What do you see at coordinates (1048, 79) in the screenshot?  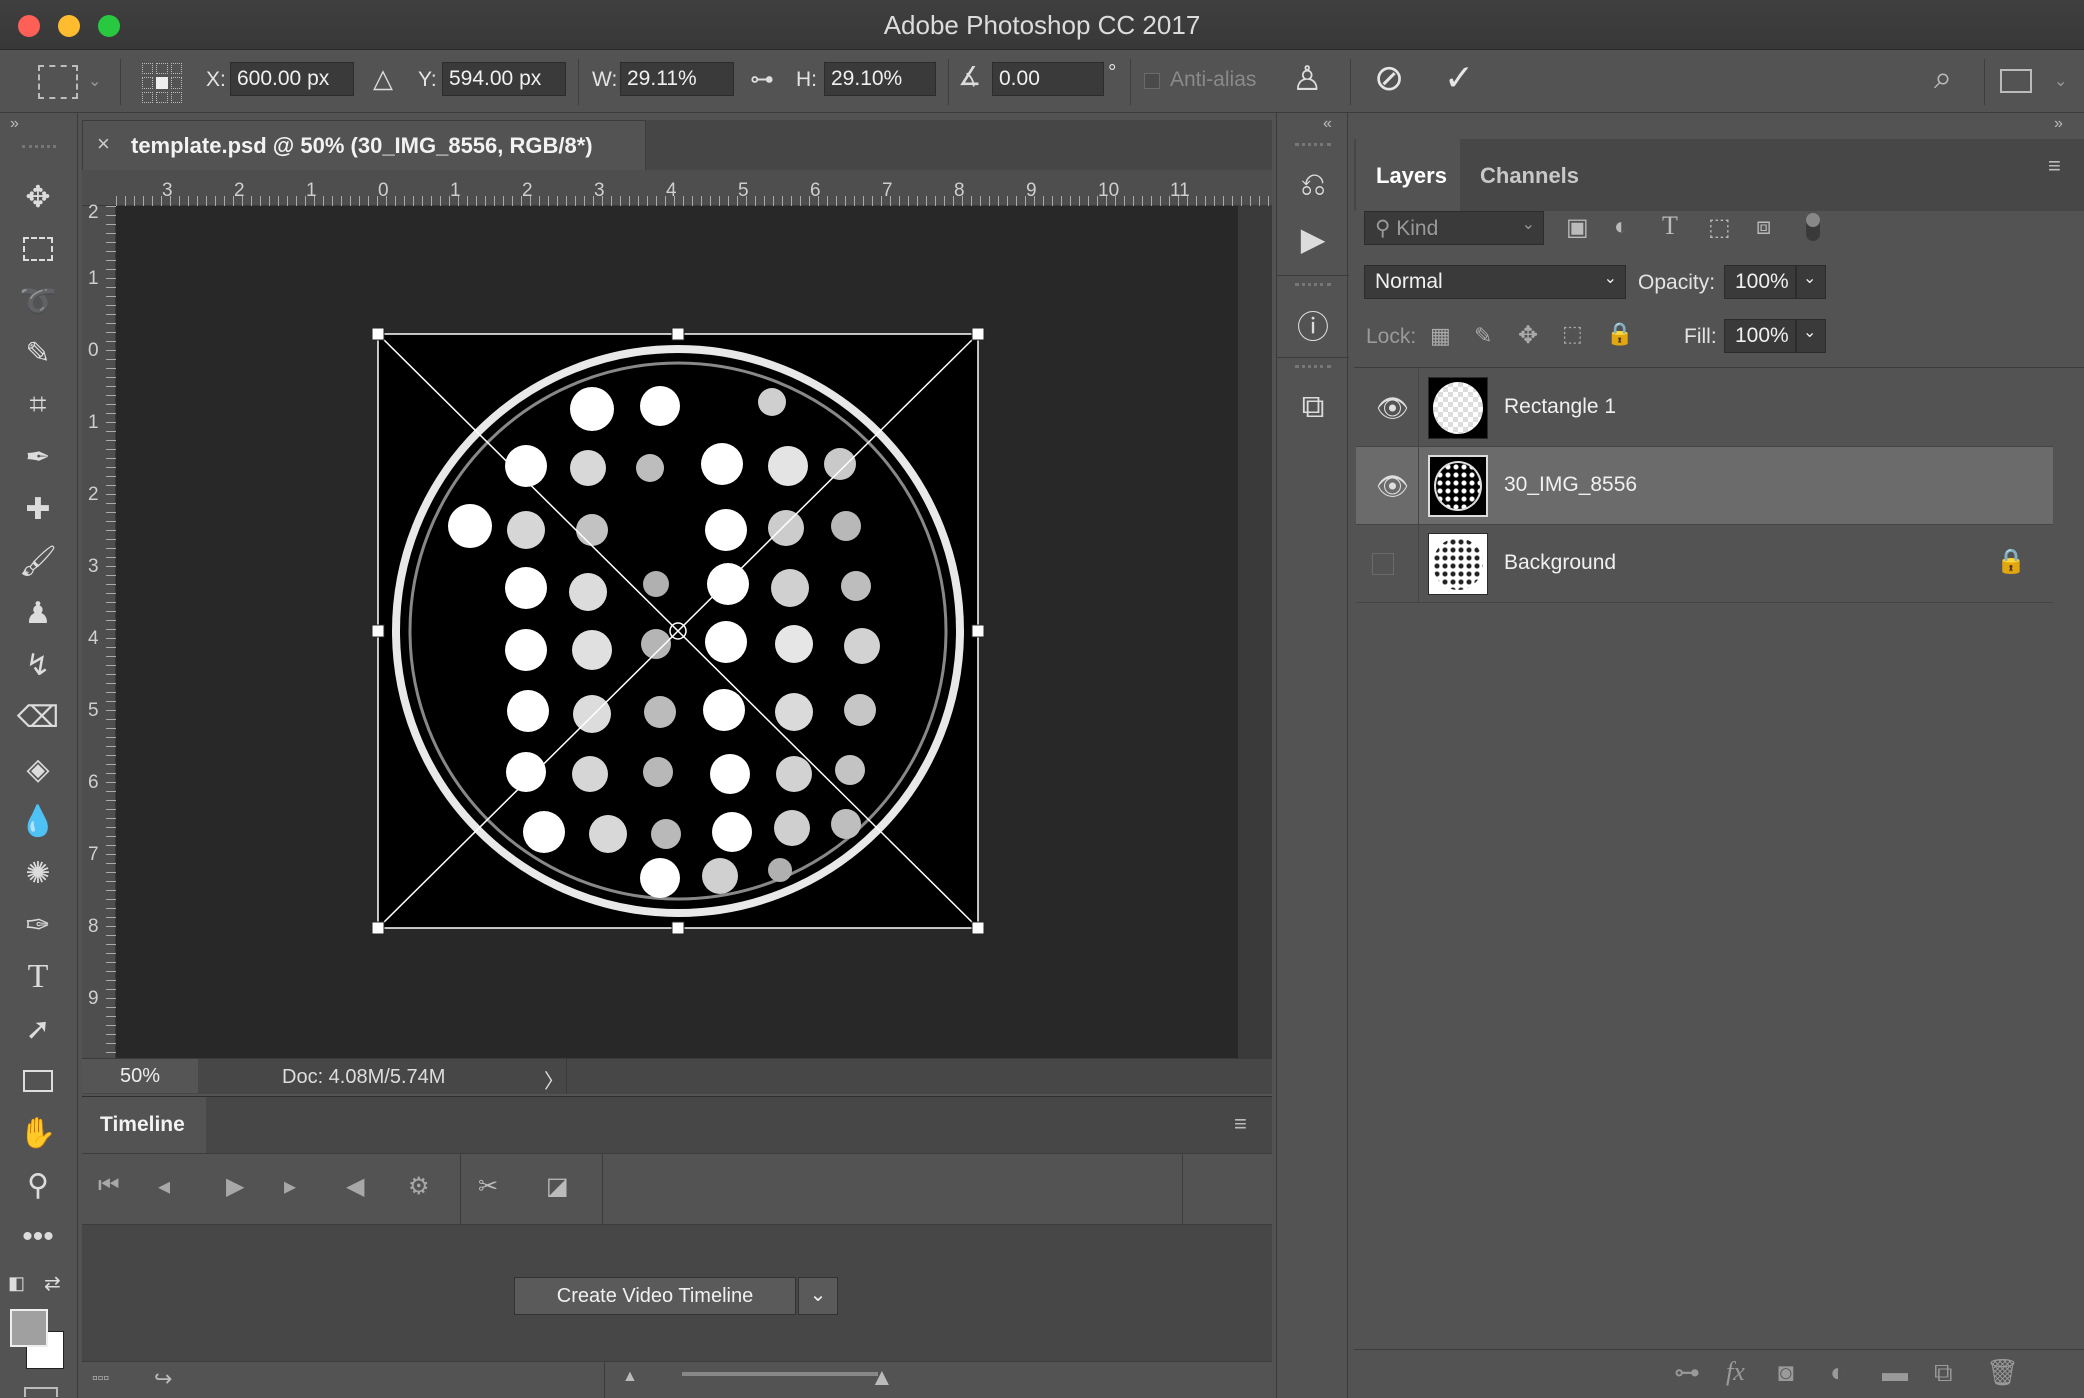 I see `rotation-input: 0.00` at bounding box center [1048, 79].